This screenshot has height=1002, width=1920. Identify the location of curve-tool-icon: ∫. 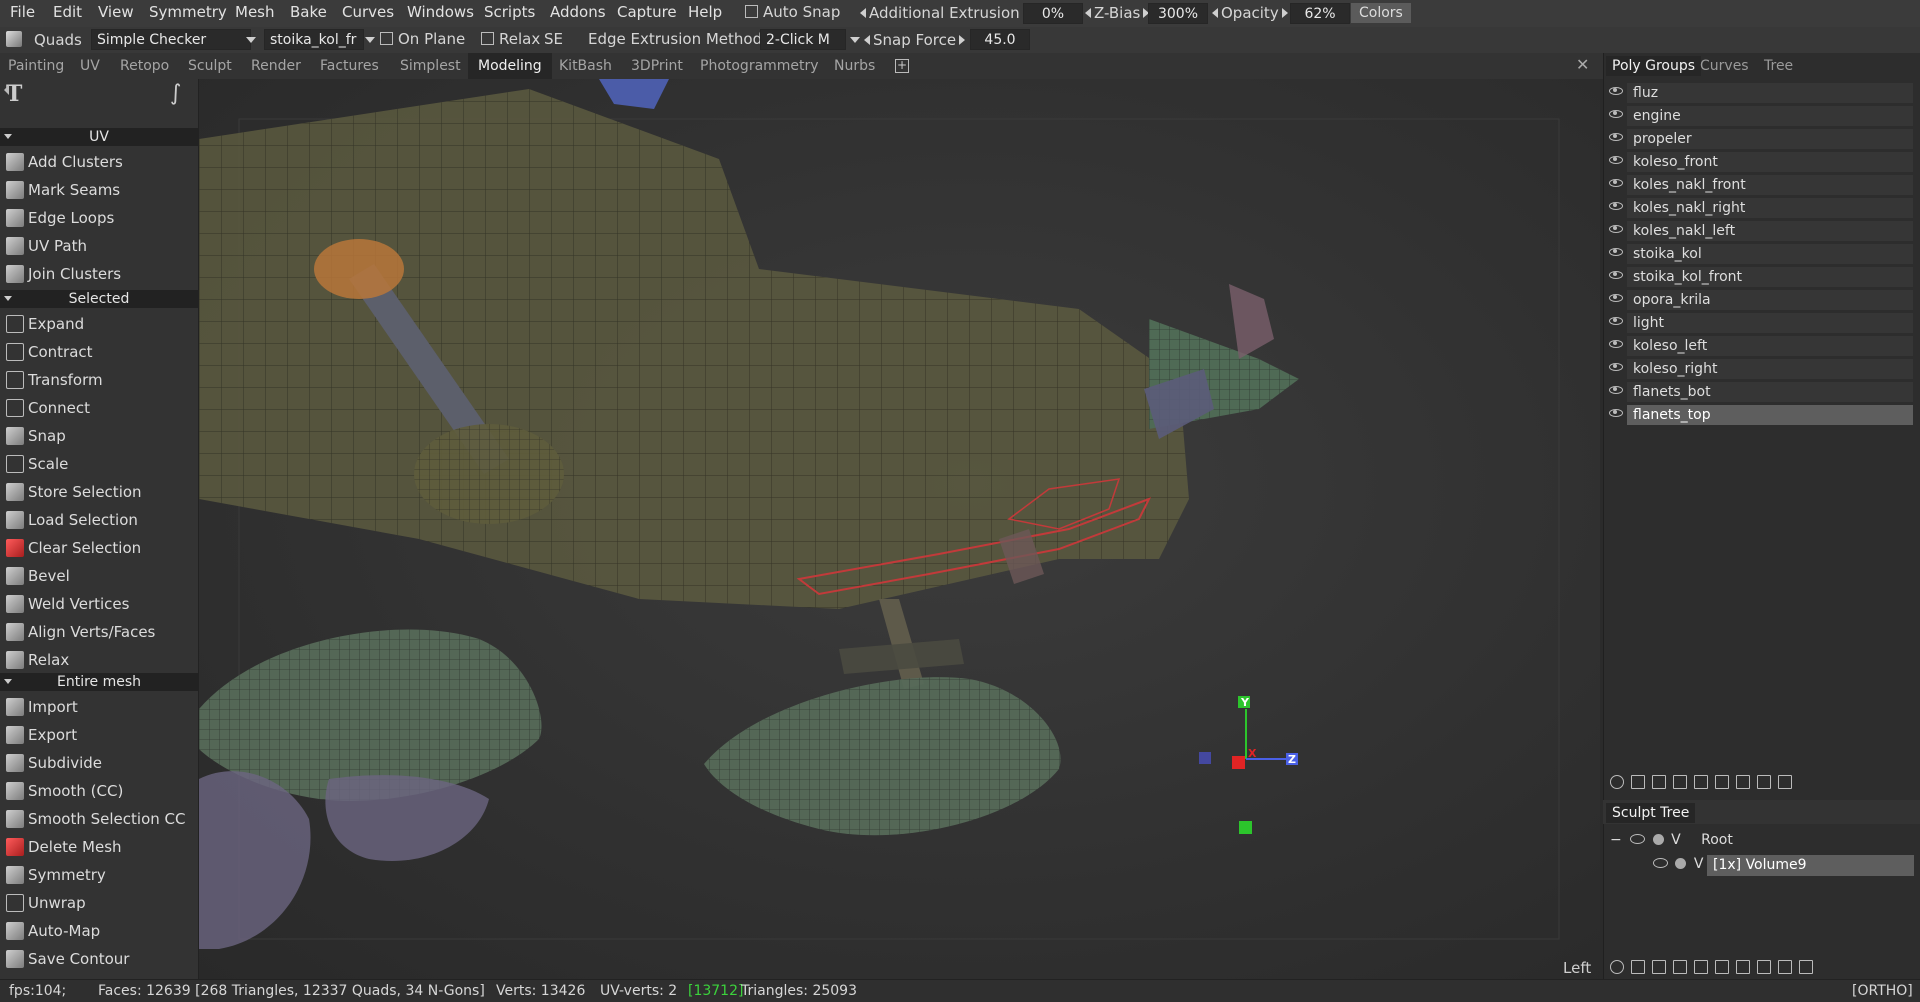
(175, 93).